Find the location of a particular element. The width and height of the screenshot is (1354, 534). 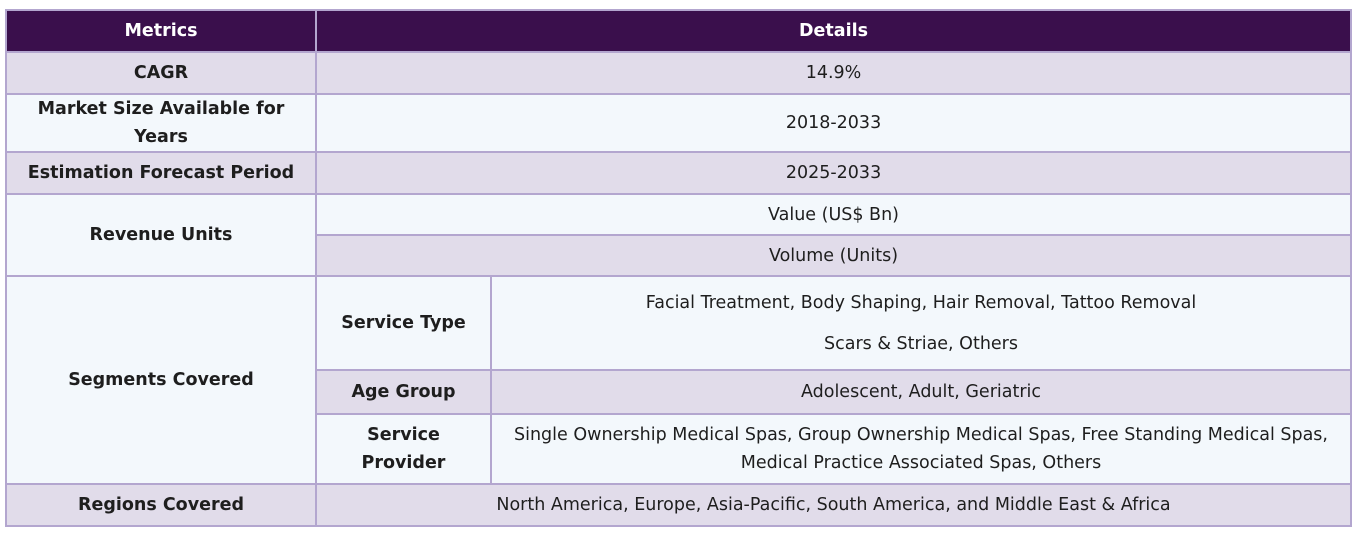

table-row: CAGR 14.9% is located at coordinates (679, 73).